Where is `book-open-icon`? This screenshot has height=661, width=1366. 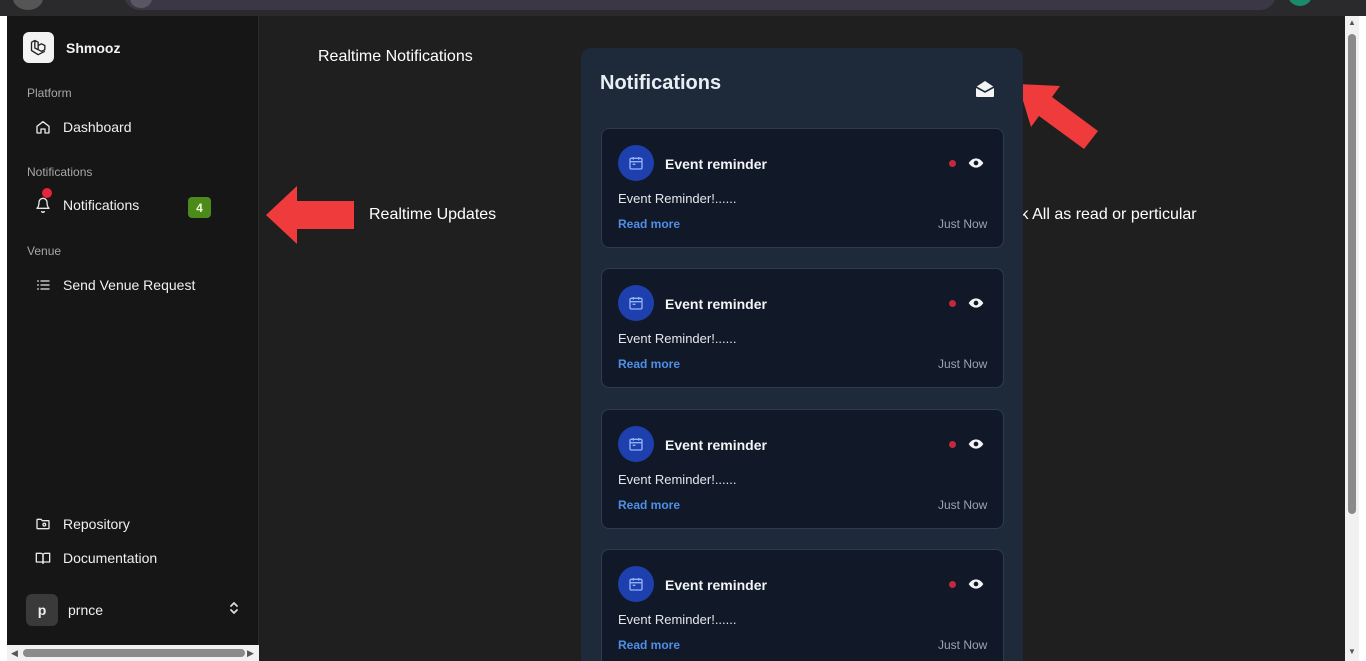
book-open-icon is located at coordinates (43, 558).